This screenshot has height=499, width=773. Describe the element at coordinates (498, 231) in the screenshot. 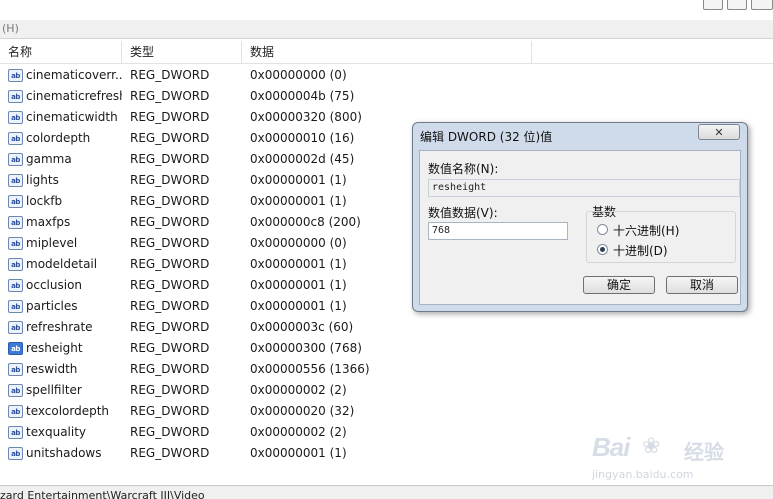

I see `value-data-input: 768` at that location.